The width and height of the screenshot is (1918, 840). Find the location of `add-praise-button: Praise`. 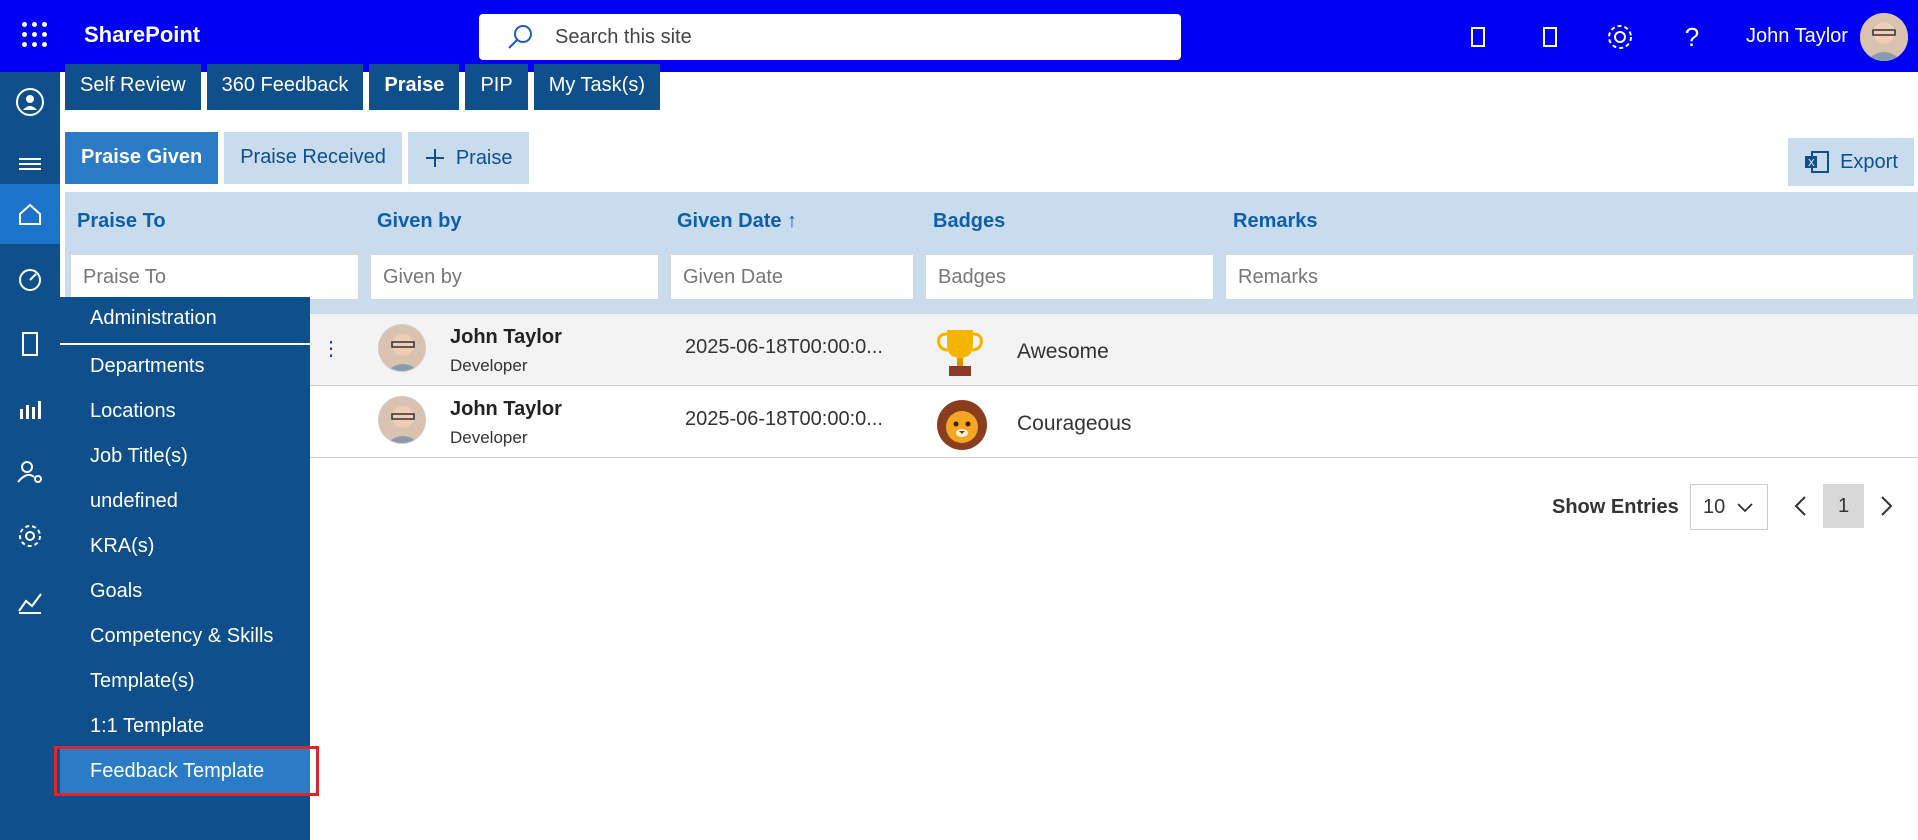

add-praise-button: Praise is located at coordinates (468, 158).